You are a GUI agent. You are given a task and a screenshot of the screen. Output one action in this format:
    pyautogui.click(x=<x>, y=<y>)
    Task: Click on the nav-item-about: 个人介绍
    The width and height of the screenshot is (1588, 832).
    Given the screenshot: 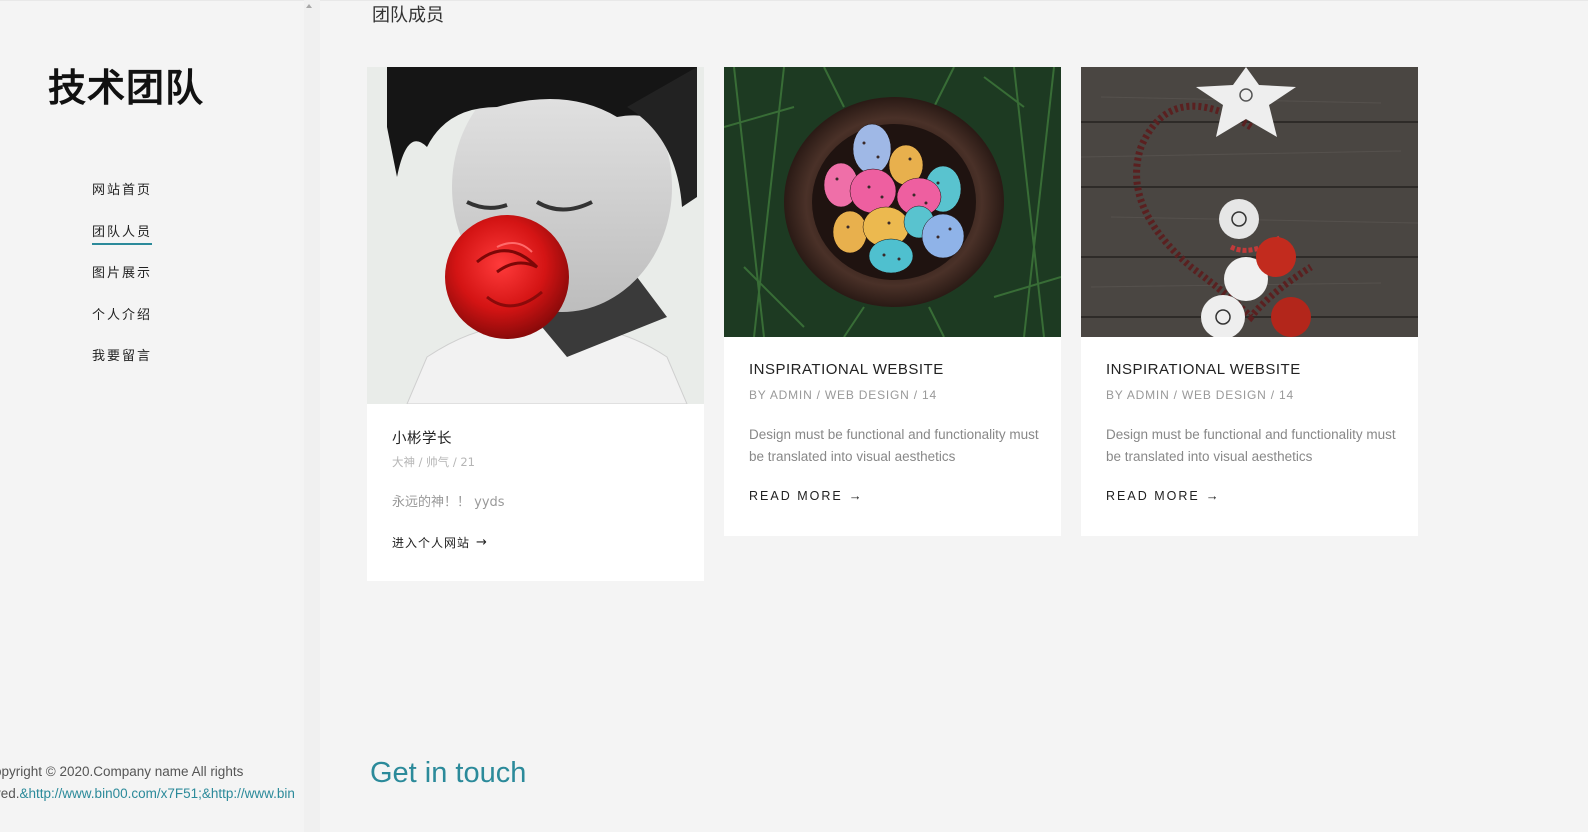 What is the action you would take?
    pyautogui.click(x=122, y=325)
    